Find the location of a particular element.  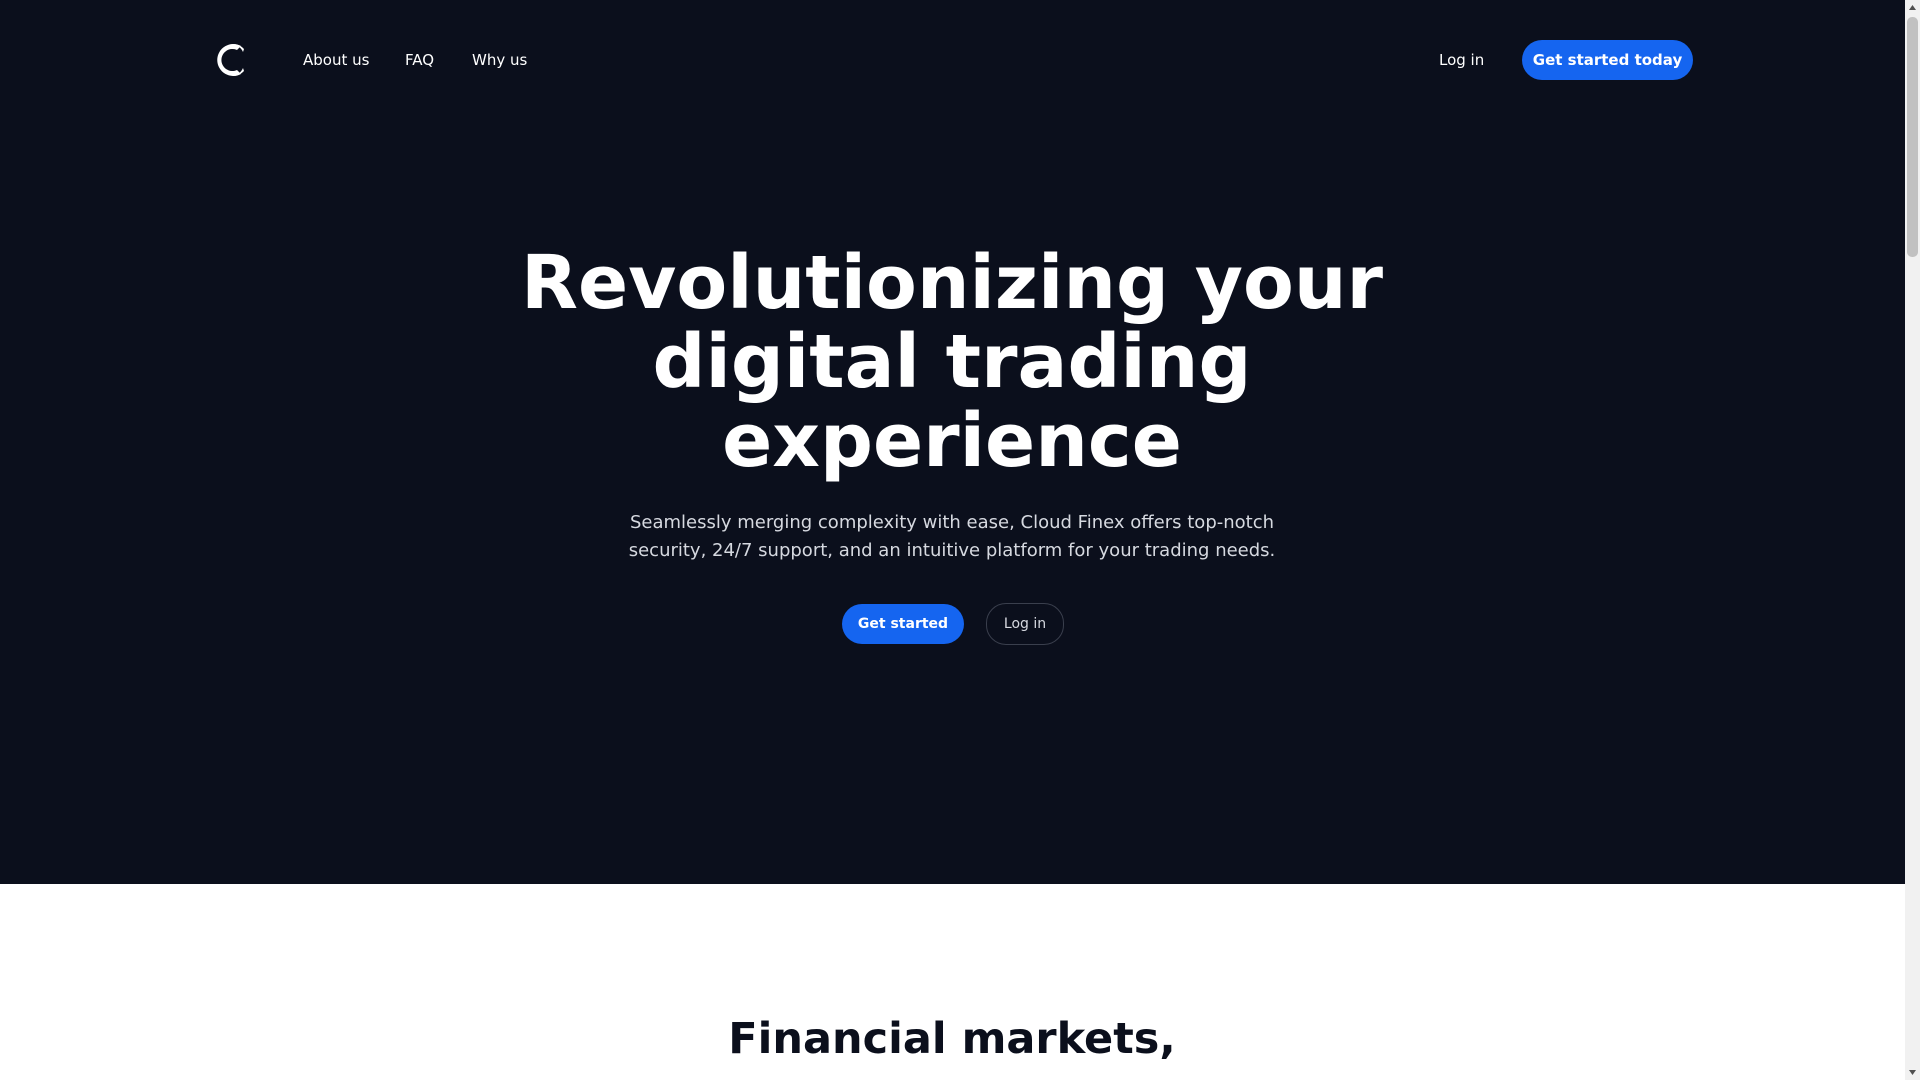

triangle-up-icon is located at coordinates (1912, 7).